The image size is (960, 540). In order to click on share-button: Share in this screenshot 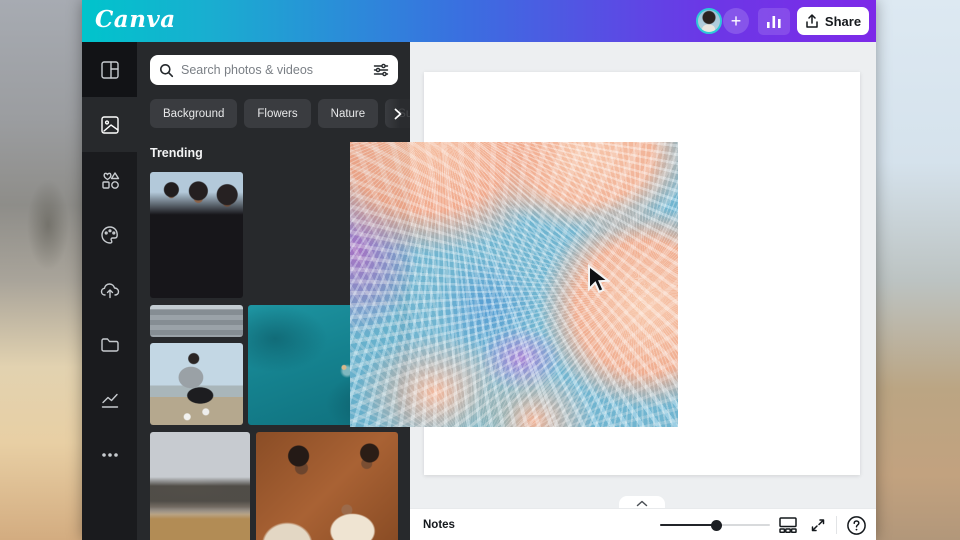, I will do `click(833, 21)`.